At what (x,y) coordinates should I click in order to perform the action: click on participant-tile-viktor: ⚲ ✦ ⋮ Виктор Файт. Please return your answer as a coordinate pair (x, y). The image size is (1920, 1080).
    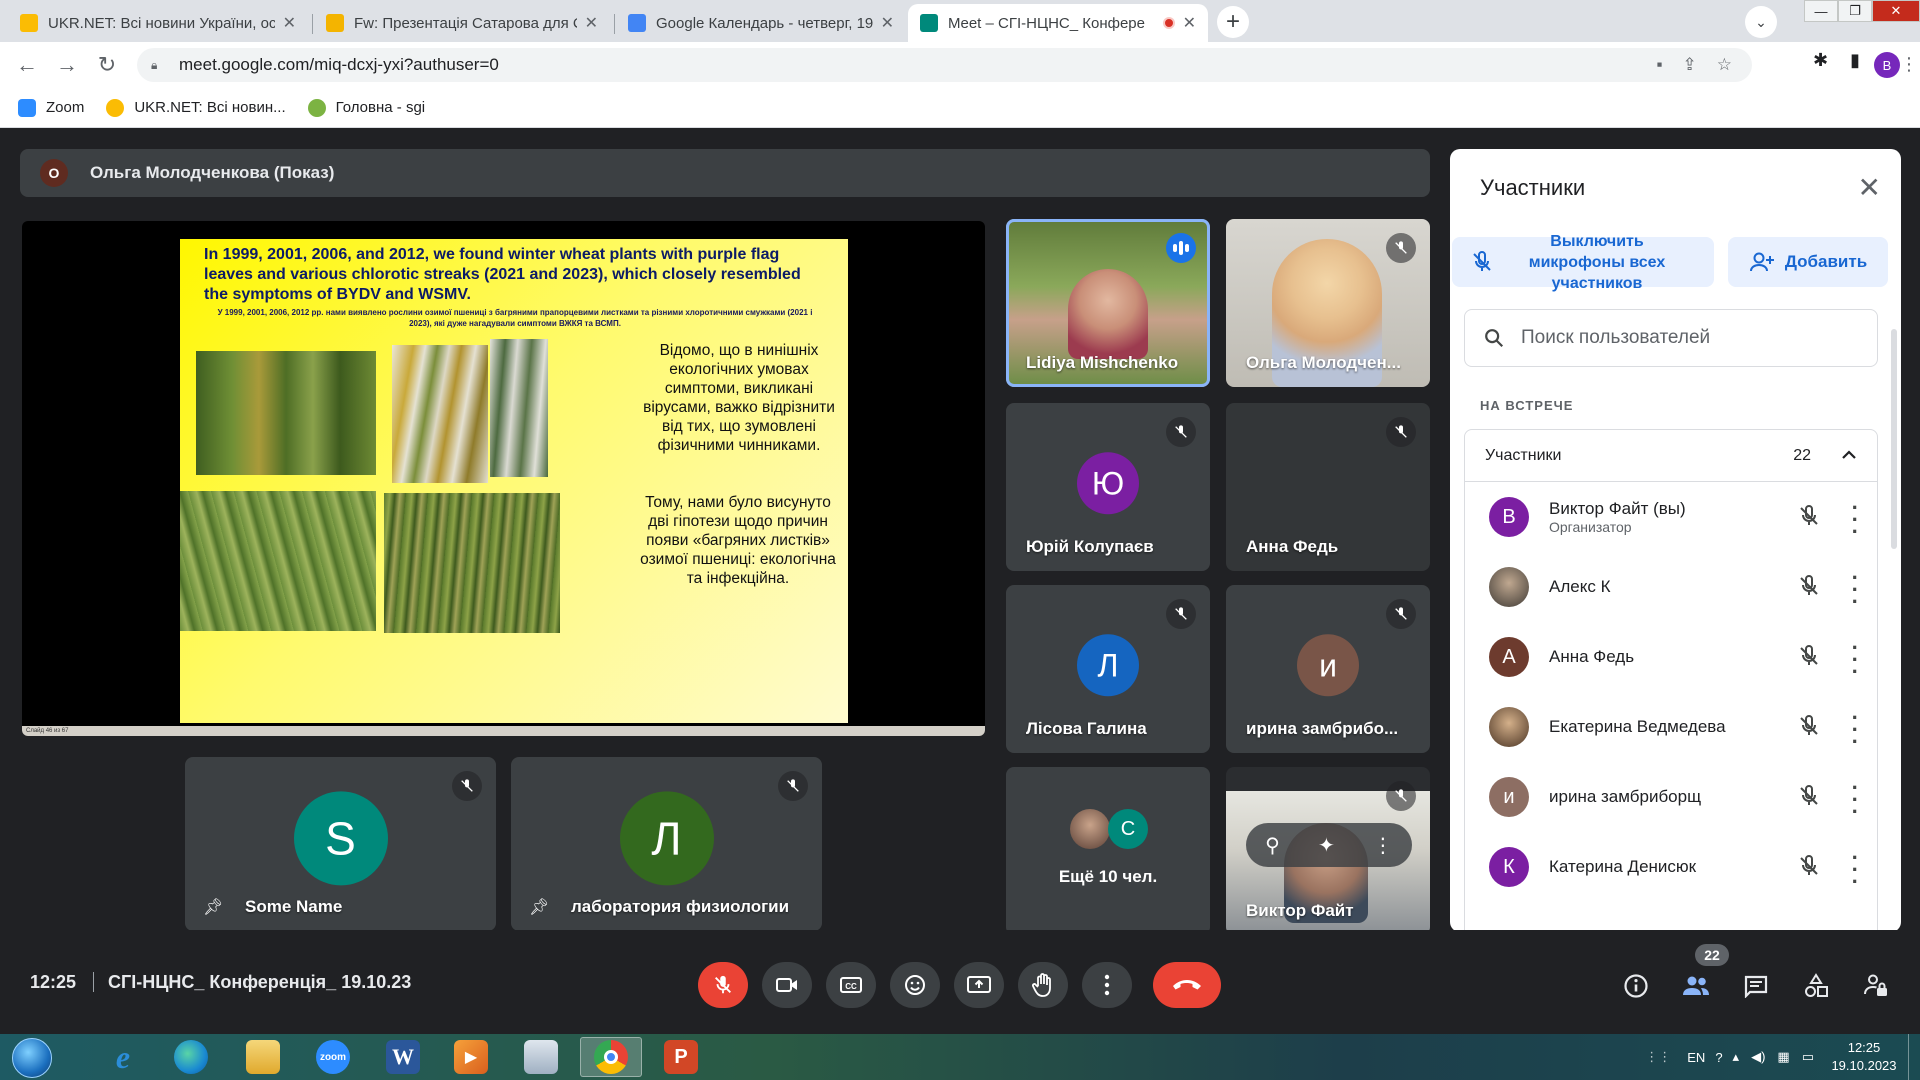
    Looking at the image, I should click on (1328, 851).